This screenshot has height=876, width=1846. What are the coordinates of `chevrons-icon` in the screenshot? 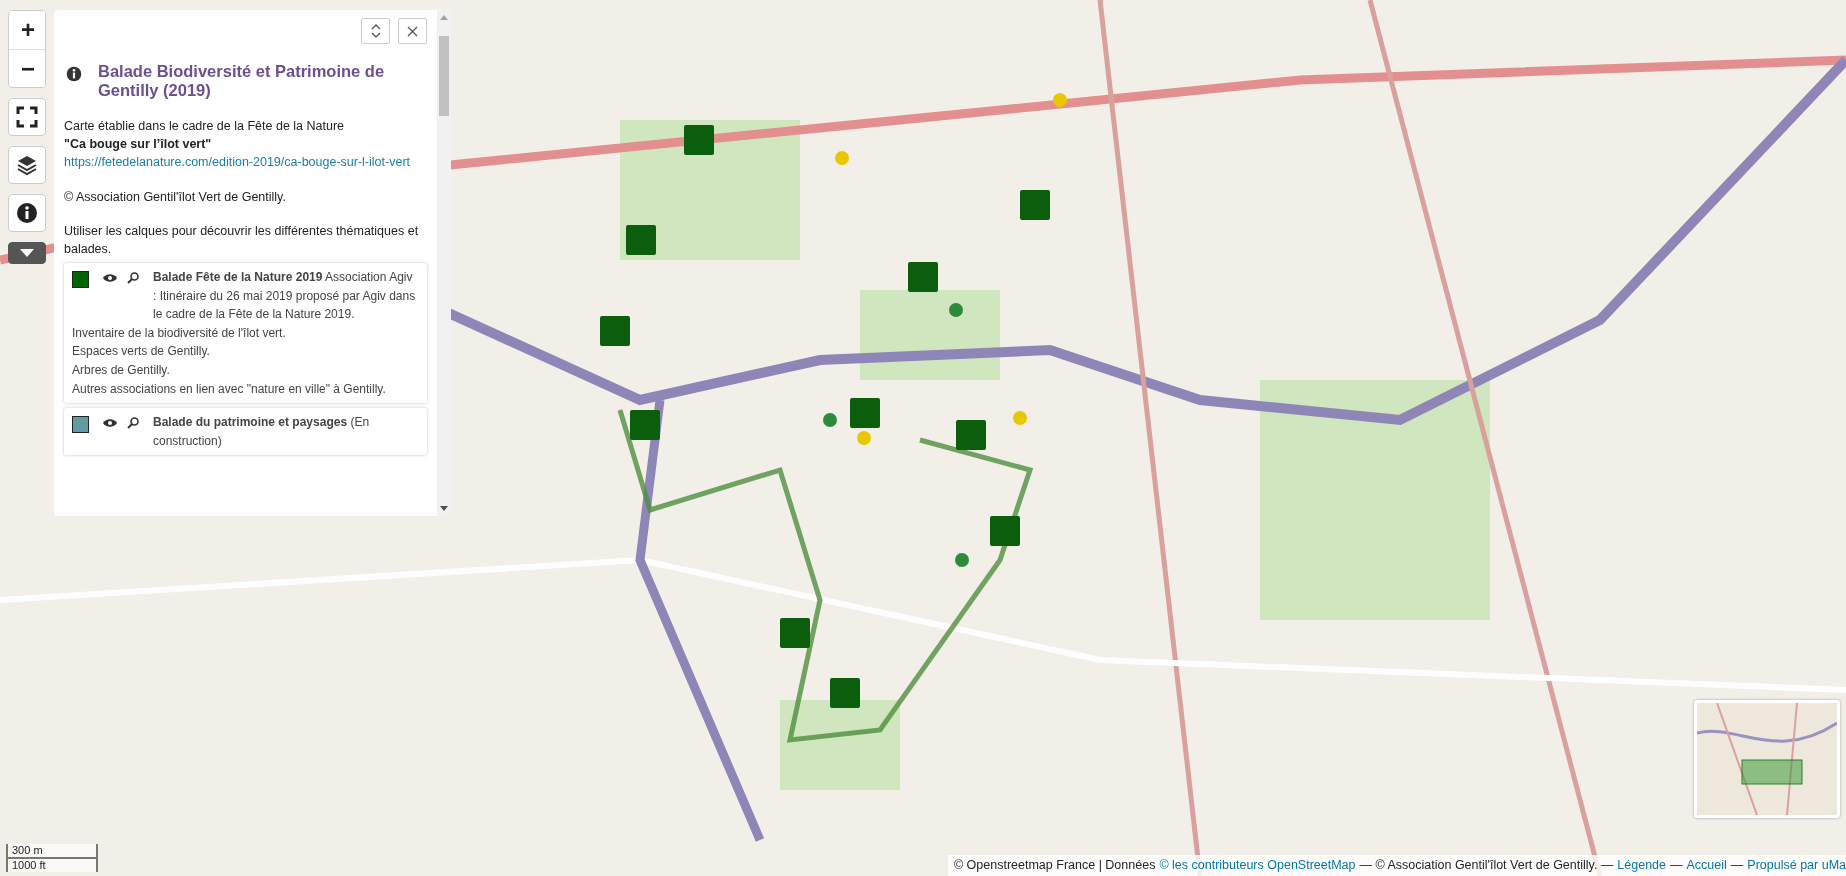 It's located at (375, 31).